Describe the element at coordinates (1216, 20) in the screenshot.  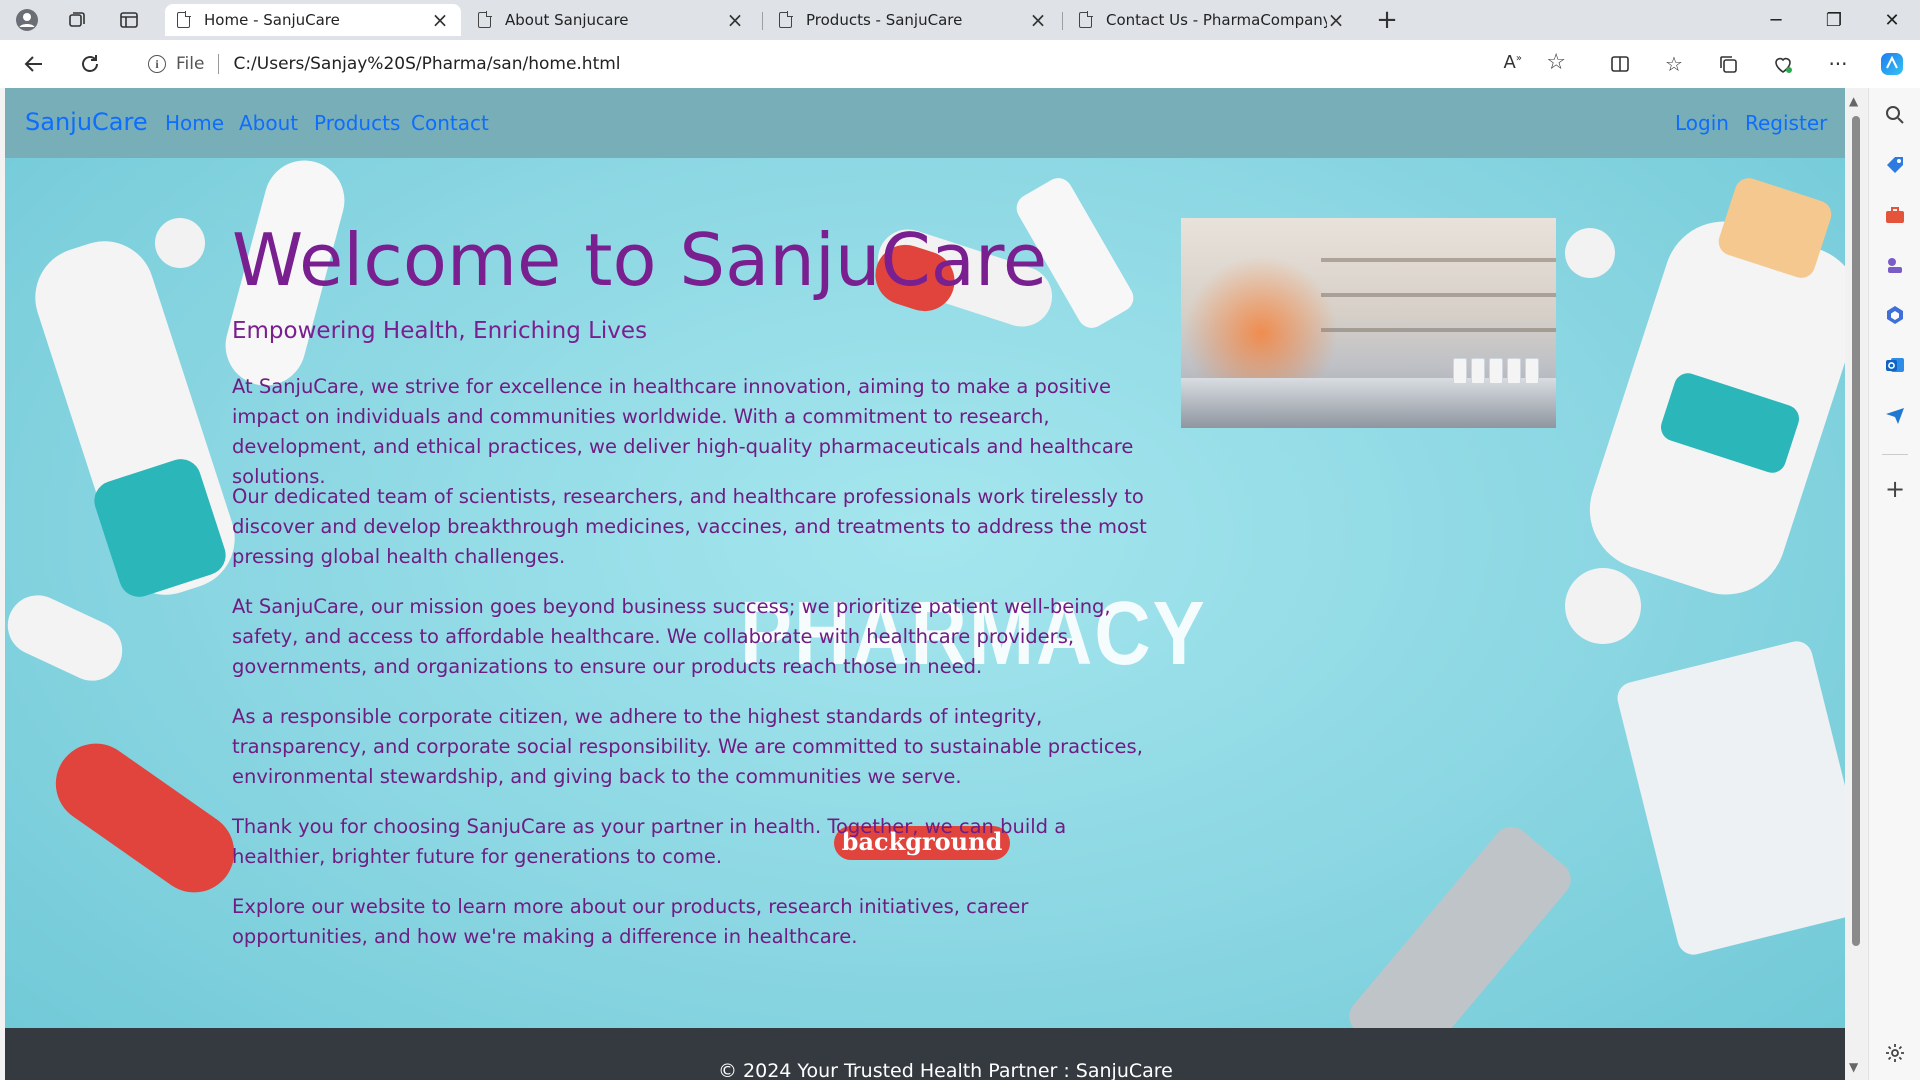
I see `tab-title: Contact Us - PharmaCompany` at that location.